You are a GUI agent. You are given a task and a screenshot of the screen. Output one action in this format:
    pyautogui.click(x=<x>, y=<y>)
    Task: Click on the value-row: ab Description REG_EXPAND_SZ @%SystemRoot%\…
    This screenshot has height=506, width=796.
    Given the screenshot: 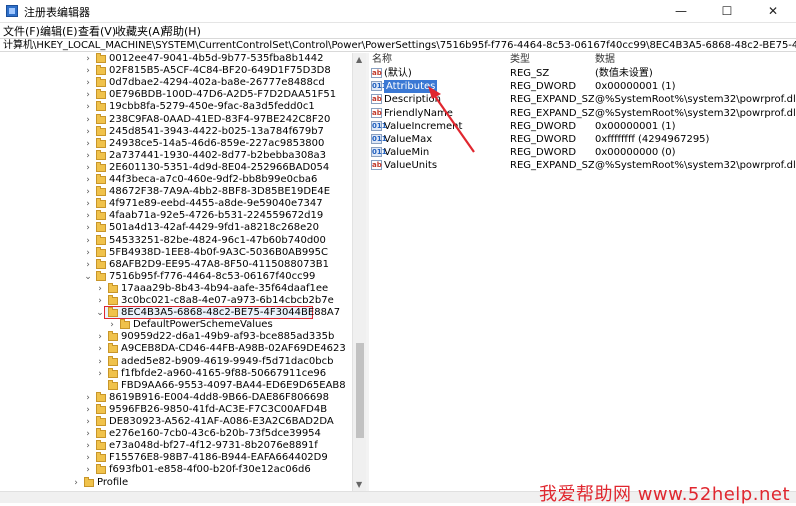 What is the action you would take?
    pyautogui.click(x=582, y=99)
    